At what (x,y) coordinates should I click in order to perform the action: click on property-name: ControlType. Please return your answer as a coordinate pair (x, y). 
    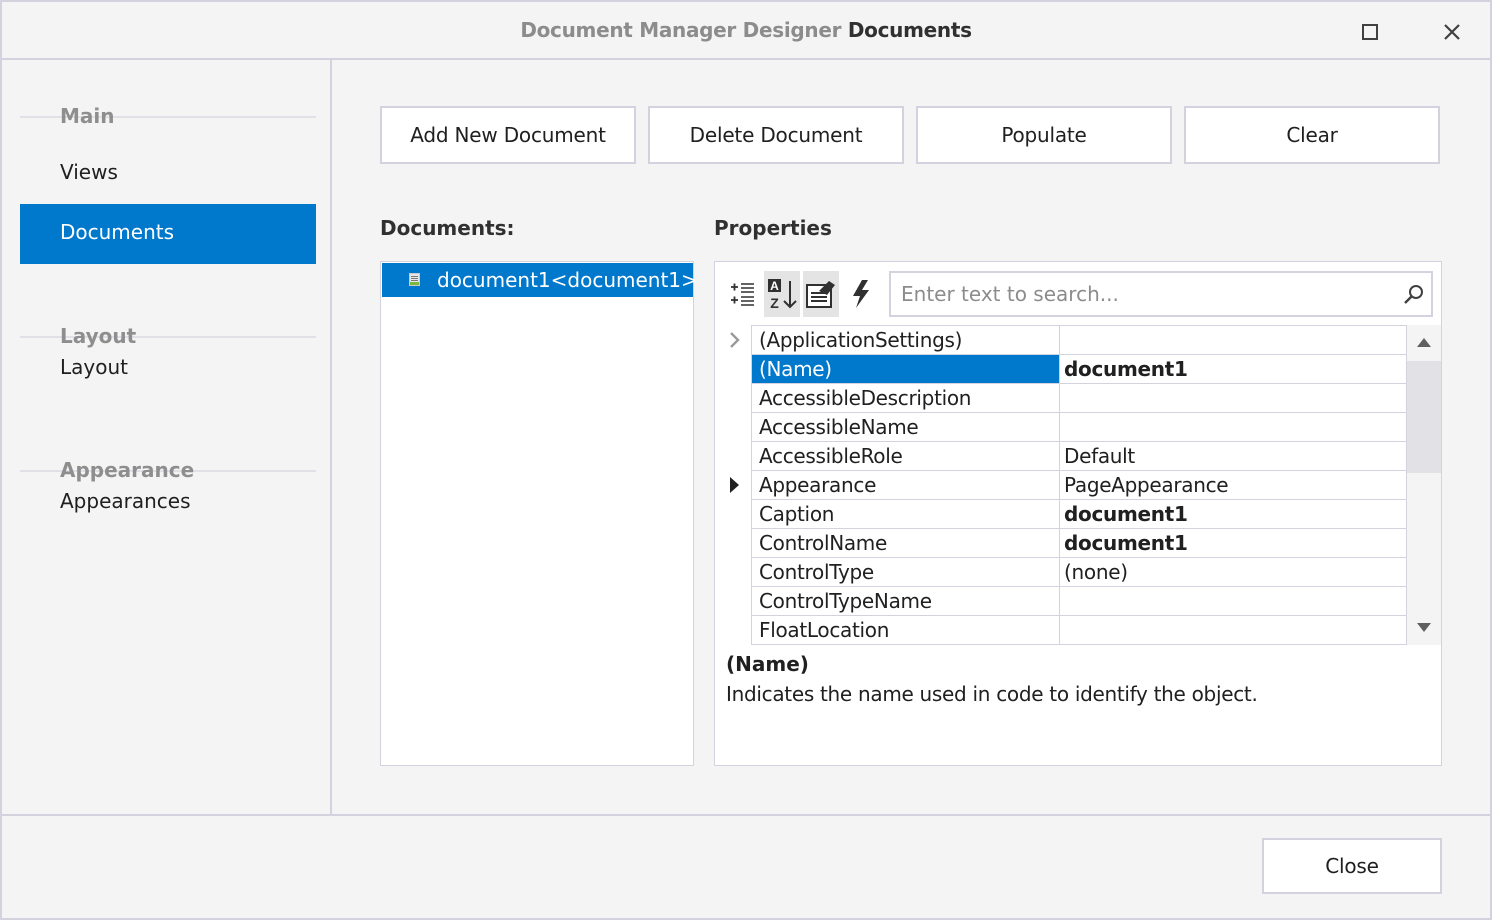
    Looking at the image, I should click on (906, 572).